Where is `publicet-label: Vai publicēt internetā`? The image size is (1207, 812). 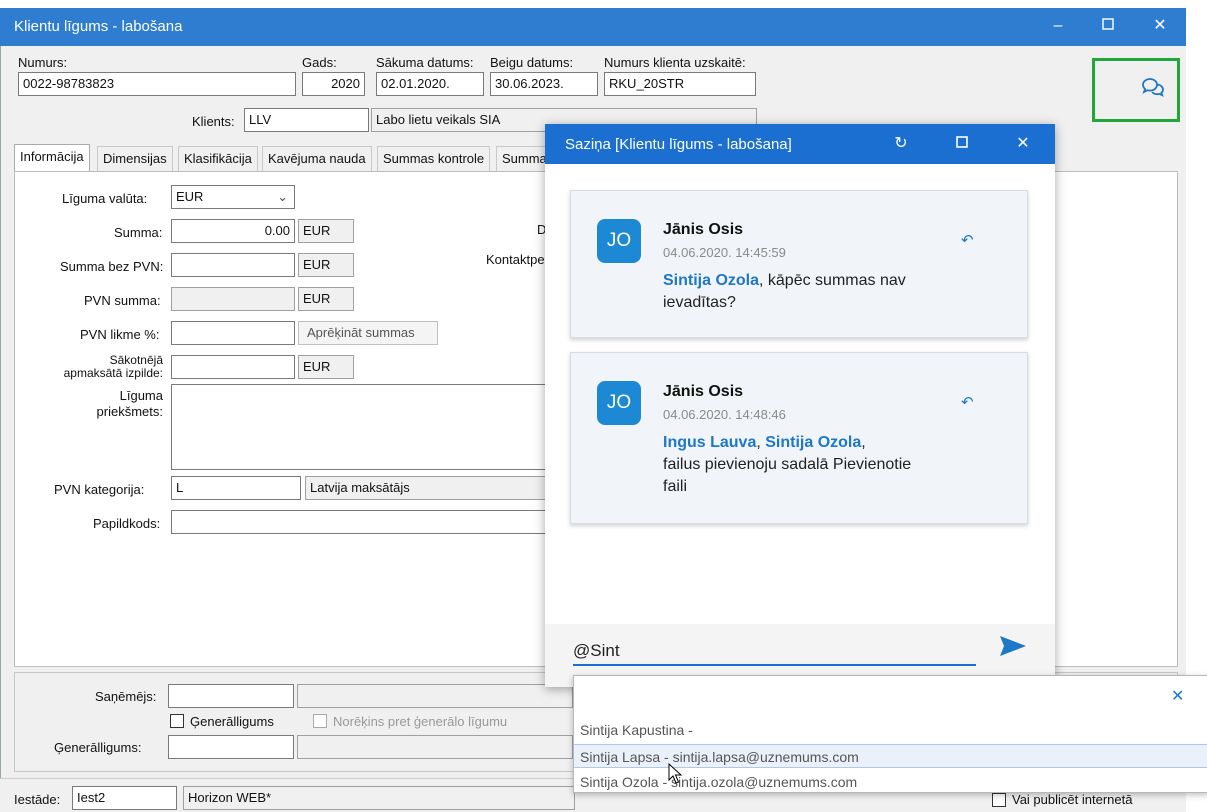
publicet-label: Vai publicēt internetā is located at coordinates (1072, 799).